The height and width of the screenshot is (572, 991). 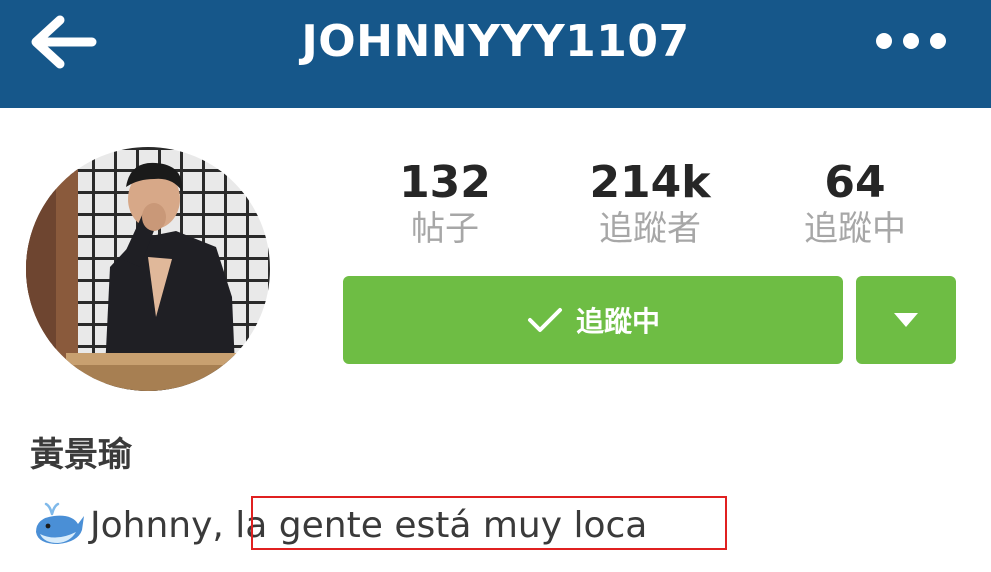 I want to click on posts-label: 帖子, so click(x=445, y=229).